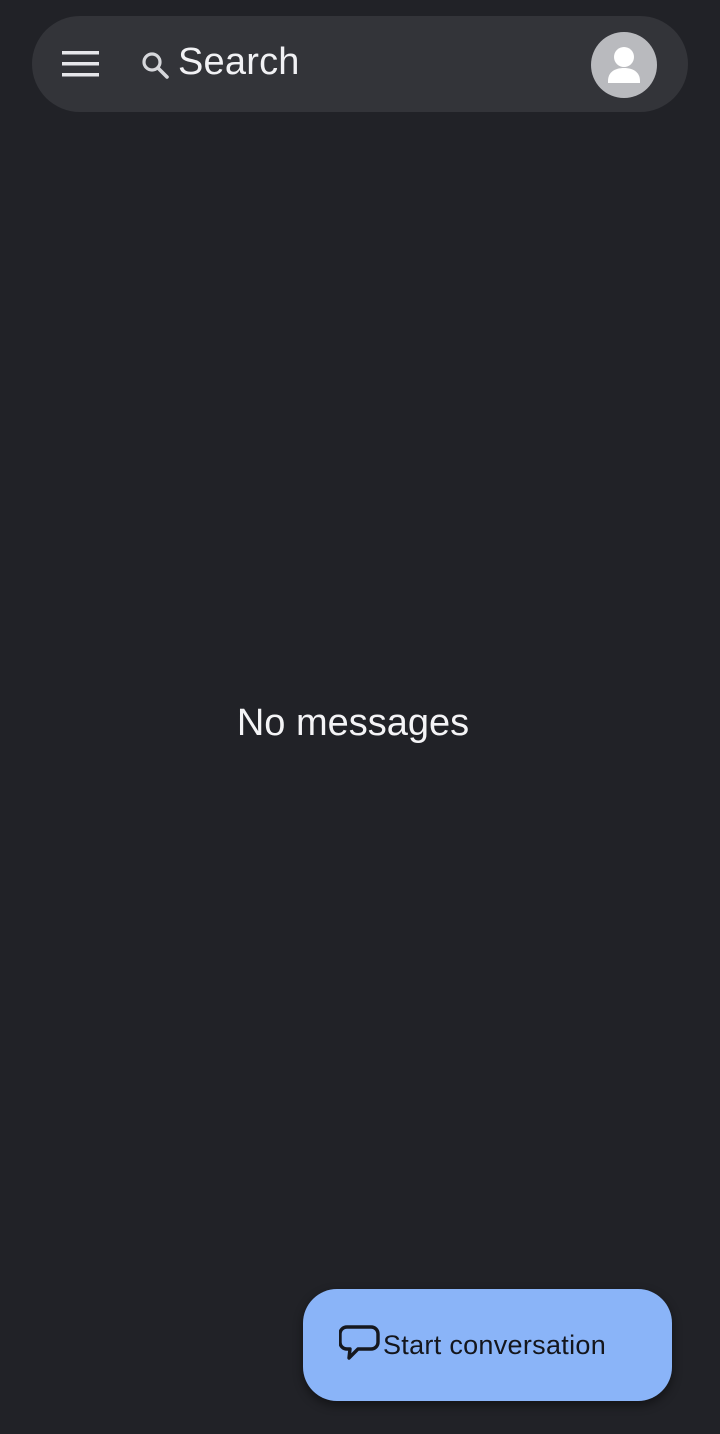 The image size is (720, 1434). What do you see at coordinates (495, 1345) in the screenshot?
I see `start-conversation-label: Start conversation` at bounding box center [495, 1345].